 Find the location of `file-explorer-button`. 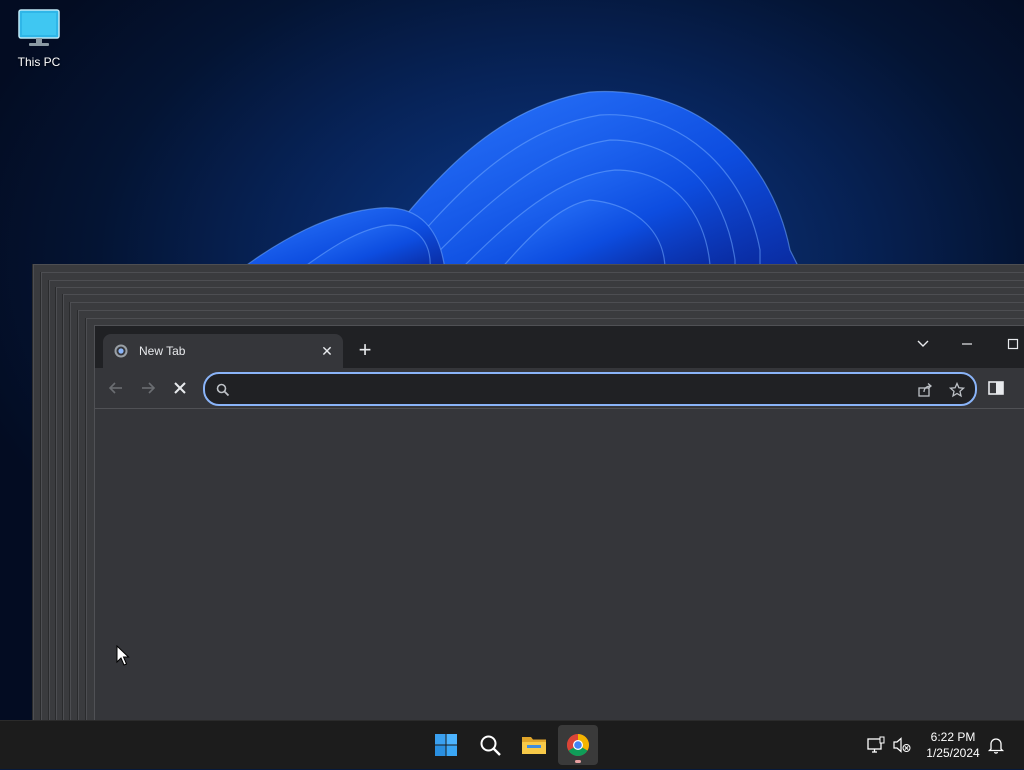

file-explorer-button is located at coordinates (534, 745).